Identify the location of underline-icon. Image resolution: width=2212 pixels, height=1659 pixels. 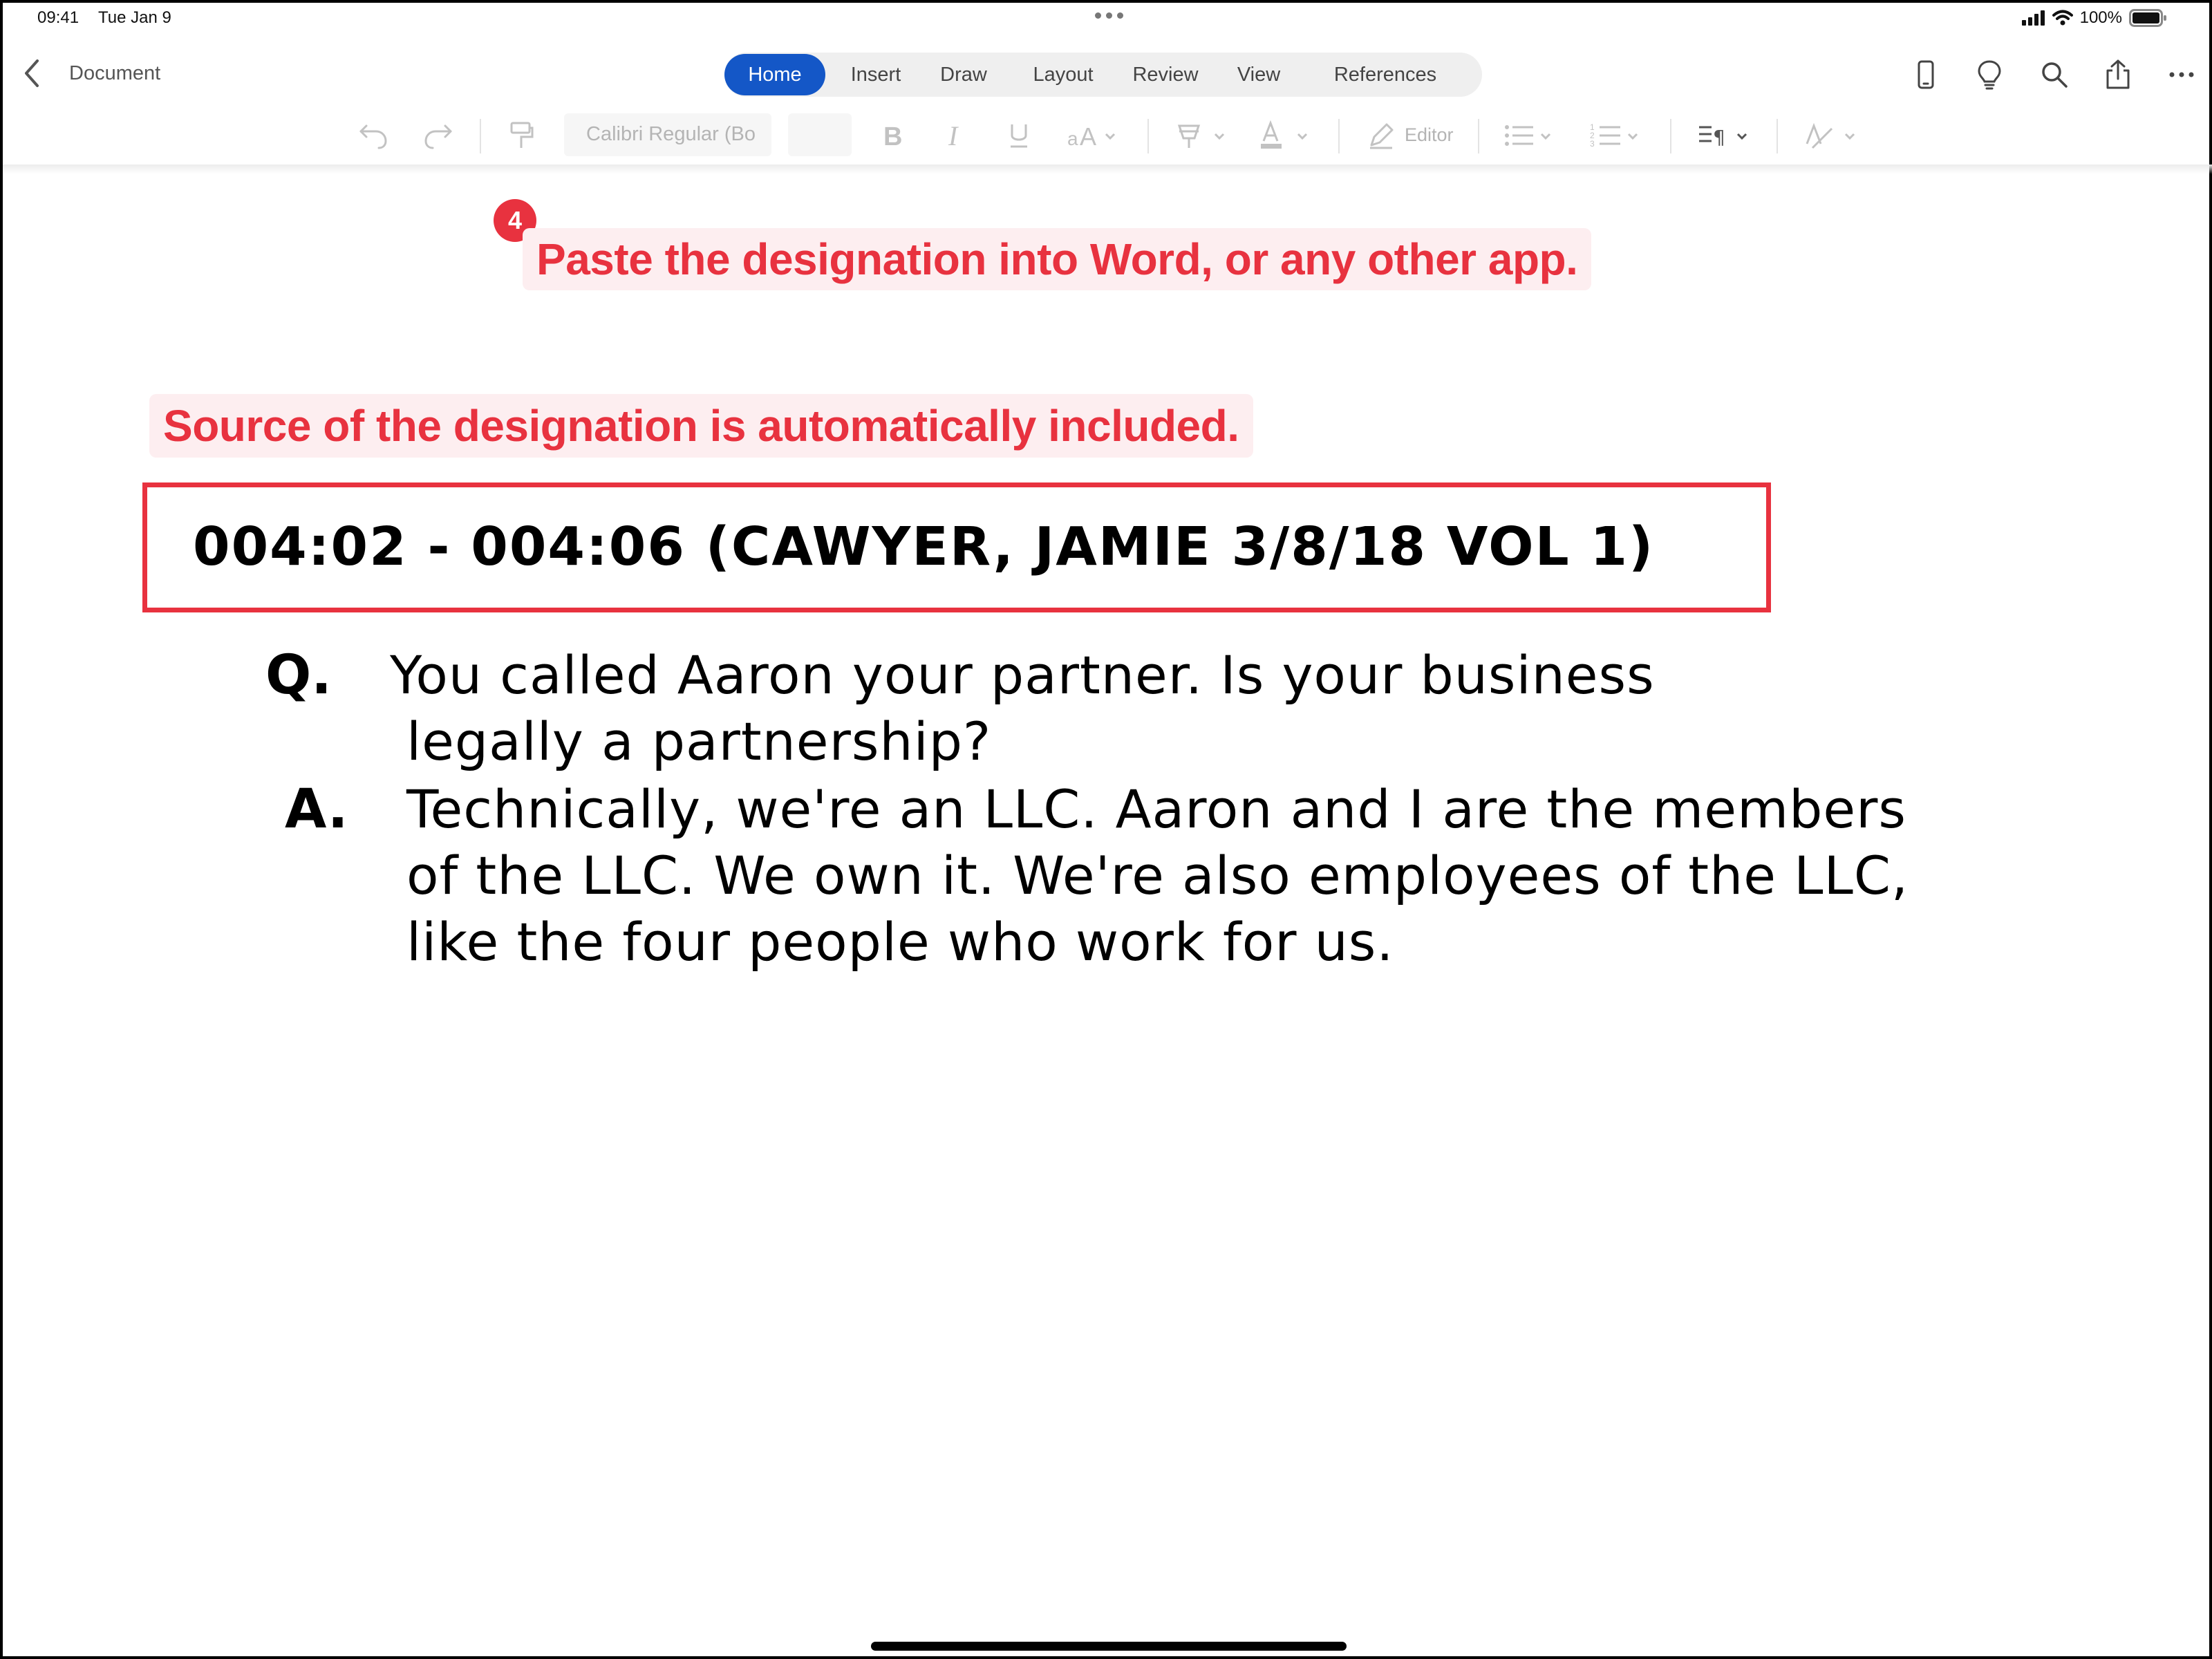
(1019, 135).